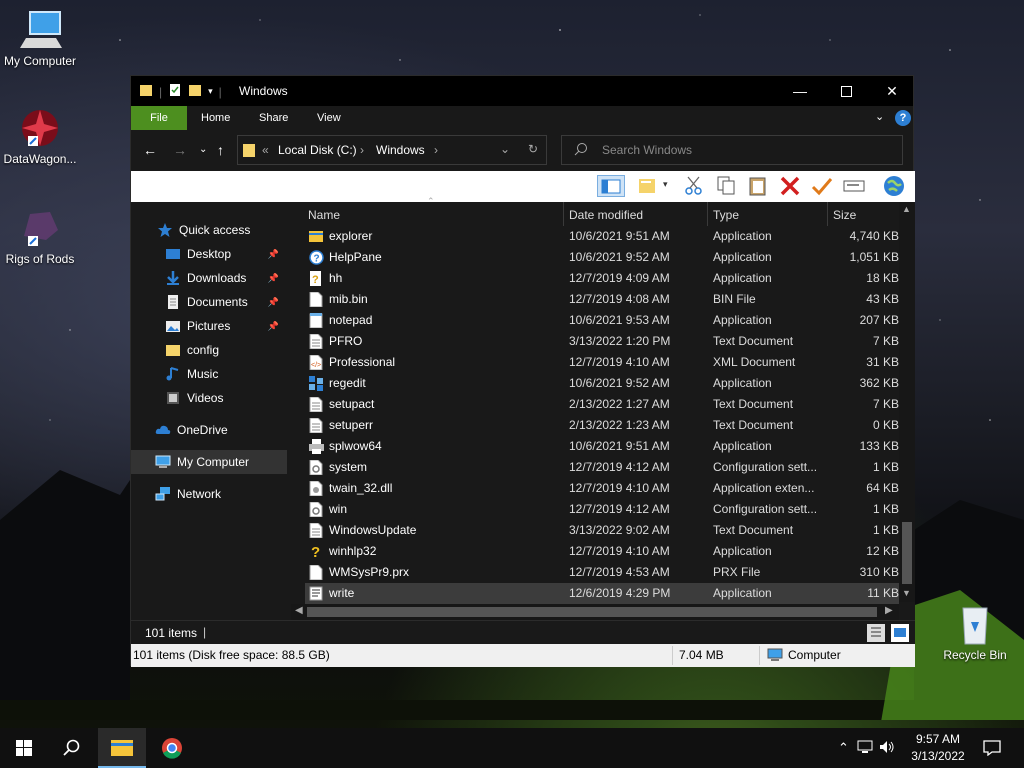 The width and height of the screenshot is (1024, 768). I want to click on taskbar-chrome, so click(172, 748).